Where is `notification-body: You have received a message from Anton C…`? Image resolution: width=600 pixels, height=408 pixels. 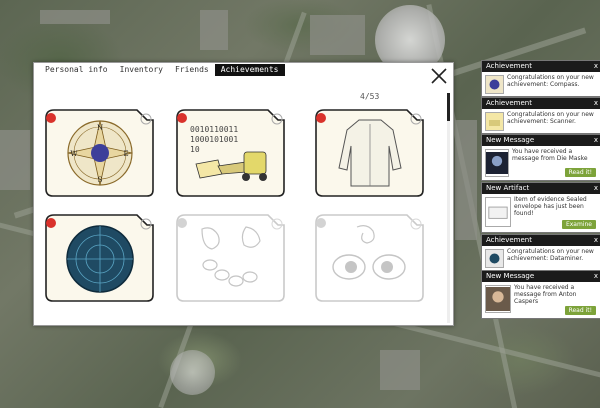
notification-body: You have received a message from Anton C… is located at coordinates (541, 300).